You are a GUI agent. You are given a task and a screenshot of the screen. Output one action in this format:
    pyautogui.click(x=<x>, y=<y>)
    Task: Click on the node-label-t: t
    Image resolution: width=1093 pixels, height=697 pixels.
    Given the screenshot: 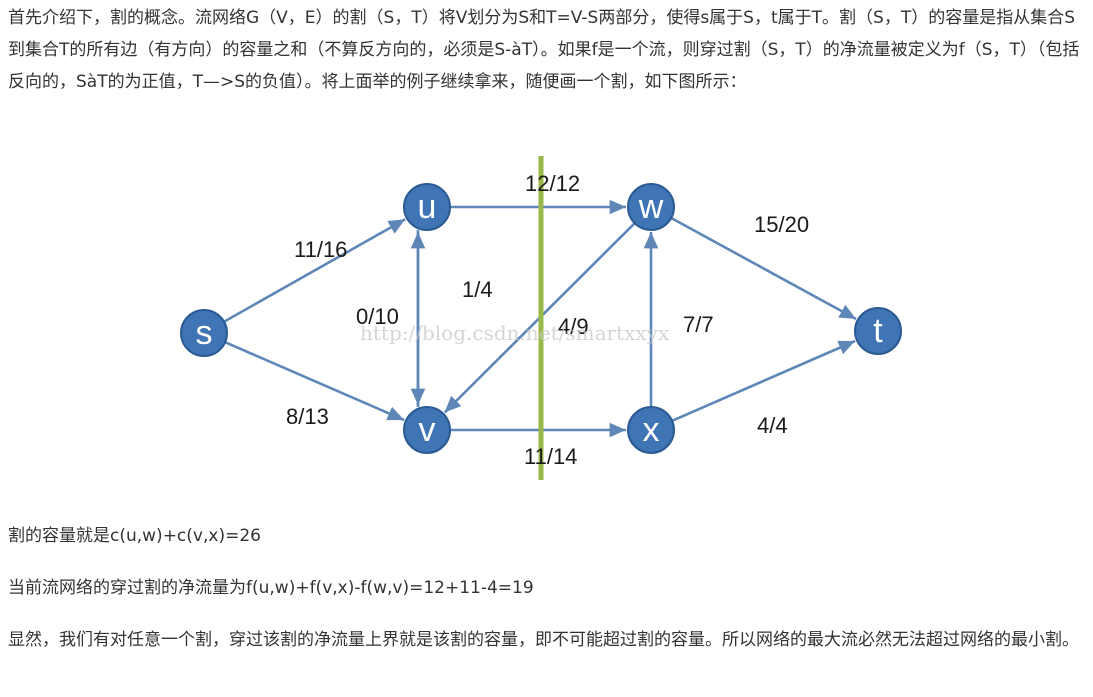 What is the action you would take?
    pyautogui.click(x=878, y=331)
    